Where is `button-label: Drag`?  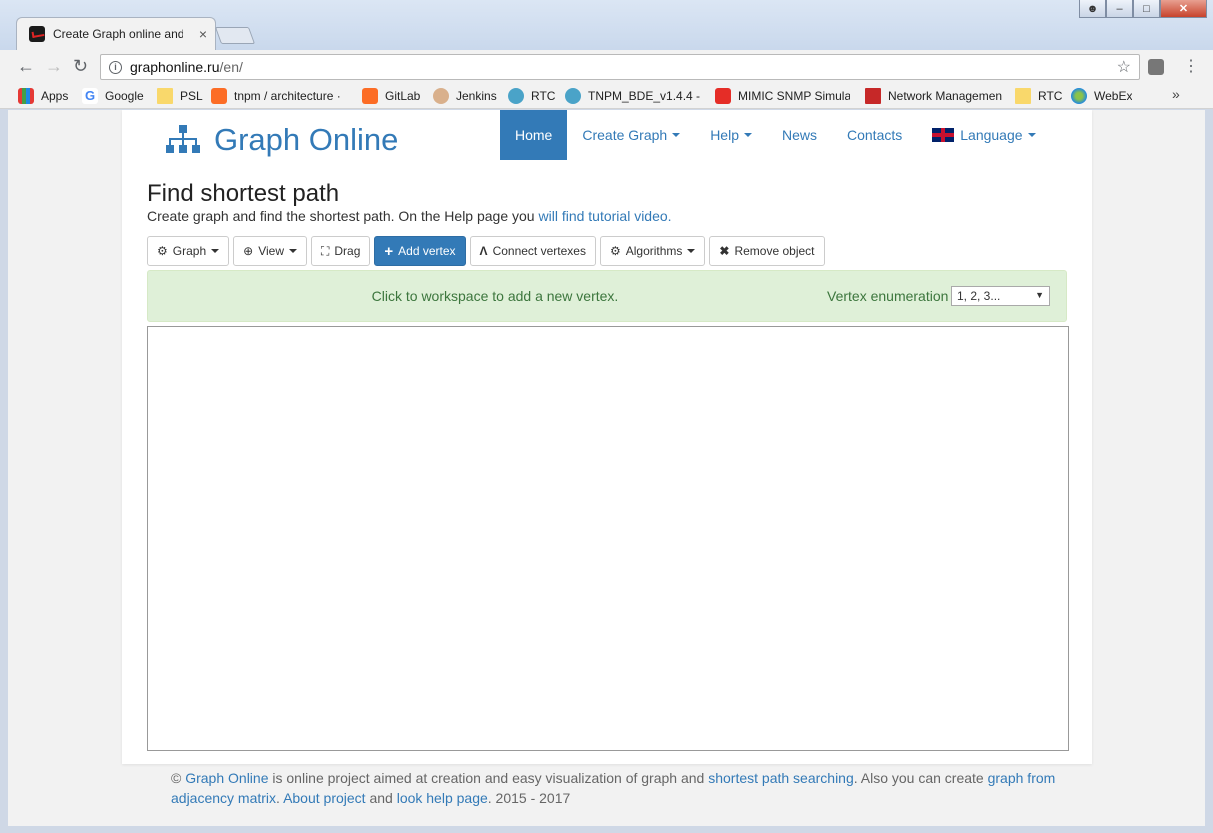 button-label: Drag is located at coordinates (347, 251).